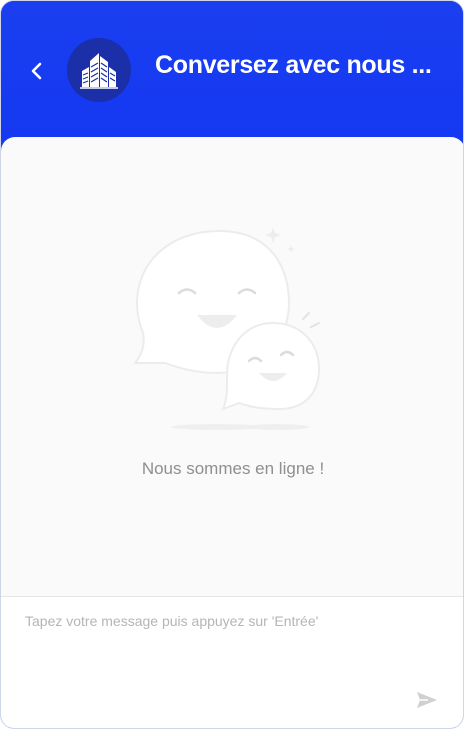  I want to click on send-icon, so click(427, 700).